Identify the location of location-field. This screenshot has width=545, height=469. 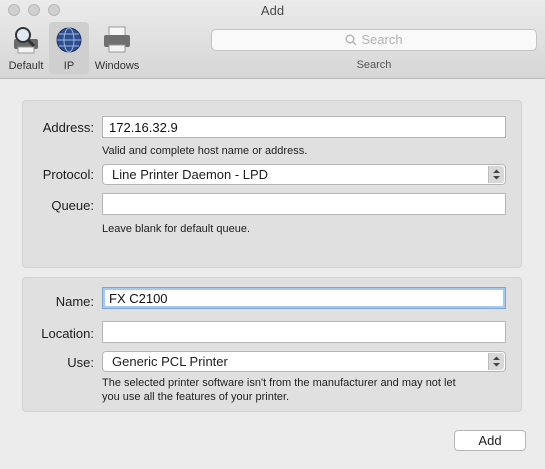
(304, 332).